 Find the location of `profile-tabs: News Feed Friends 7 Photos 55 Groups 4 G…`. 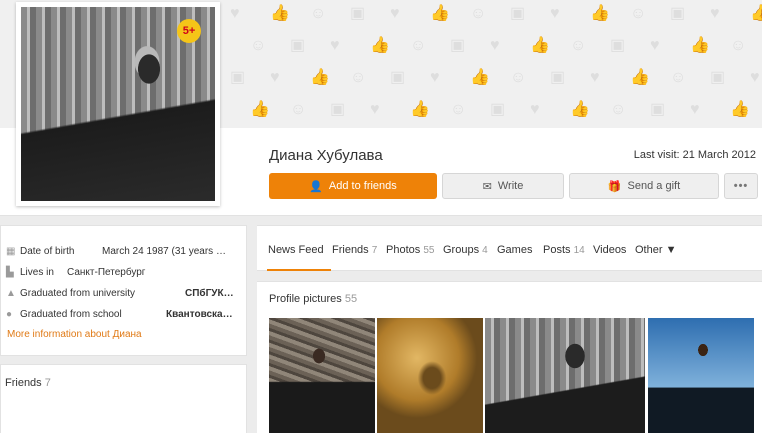

profile-tabs: News Feed Friends 7 Photos 55 Groups 4 G… is located at coordinates (509, 248).